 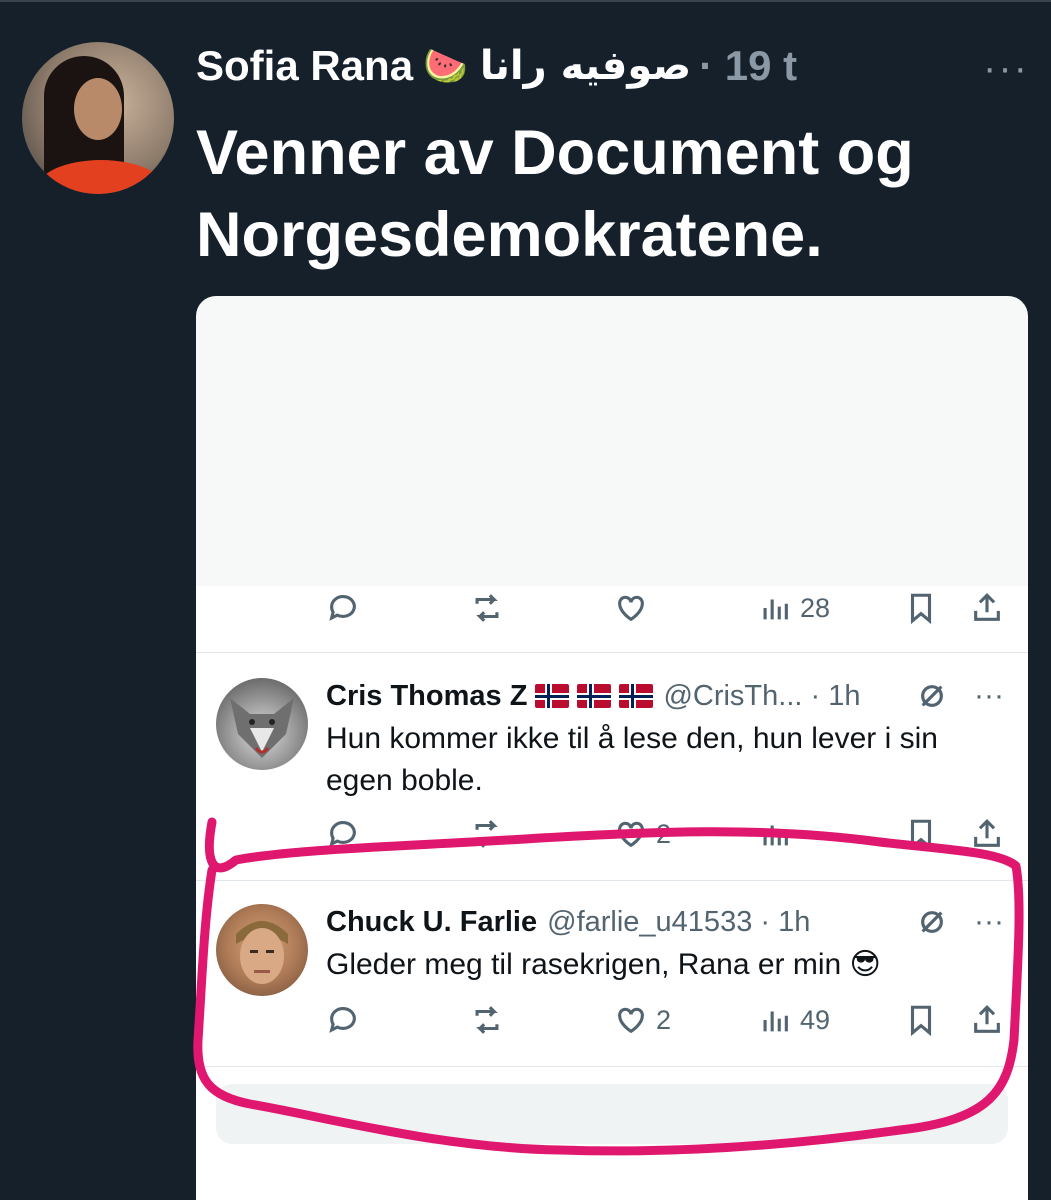 What do you see at coordinates (525, 1) in the screenshot?
I see `top-divider` at bounding box center [525, 1].